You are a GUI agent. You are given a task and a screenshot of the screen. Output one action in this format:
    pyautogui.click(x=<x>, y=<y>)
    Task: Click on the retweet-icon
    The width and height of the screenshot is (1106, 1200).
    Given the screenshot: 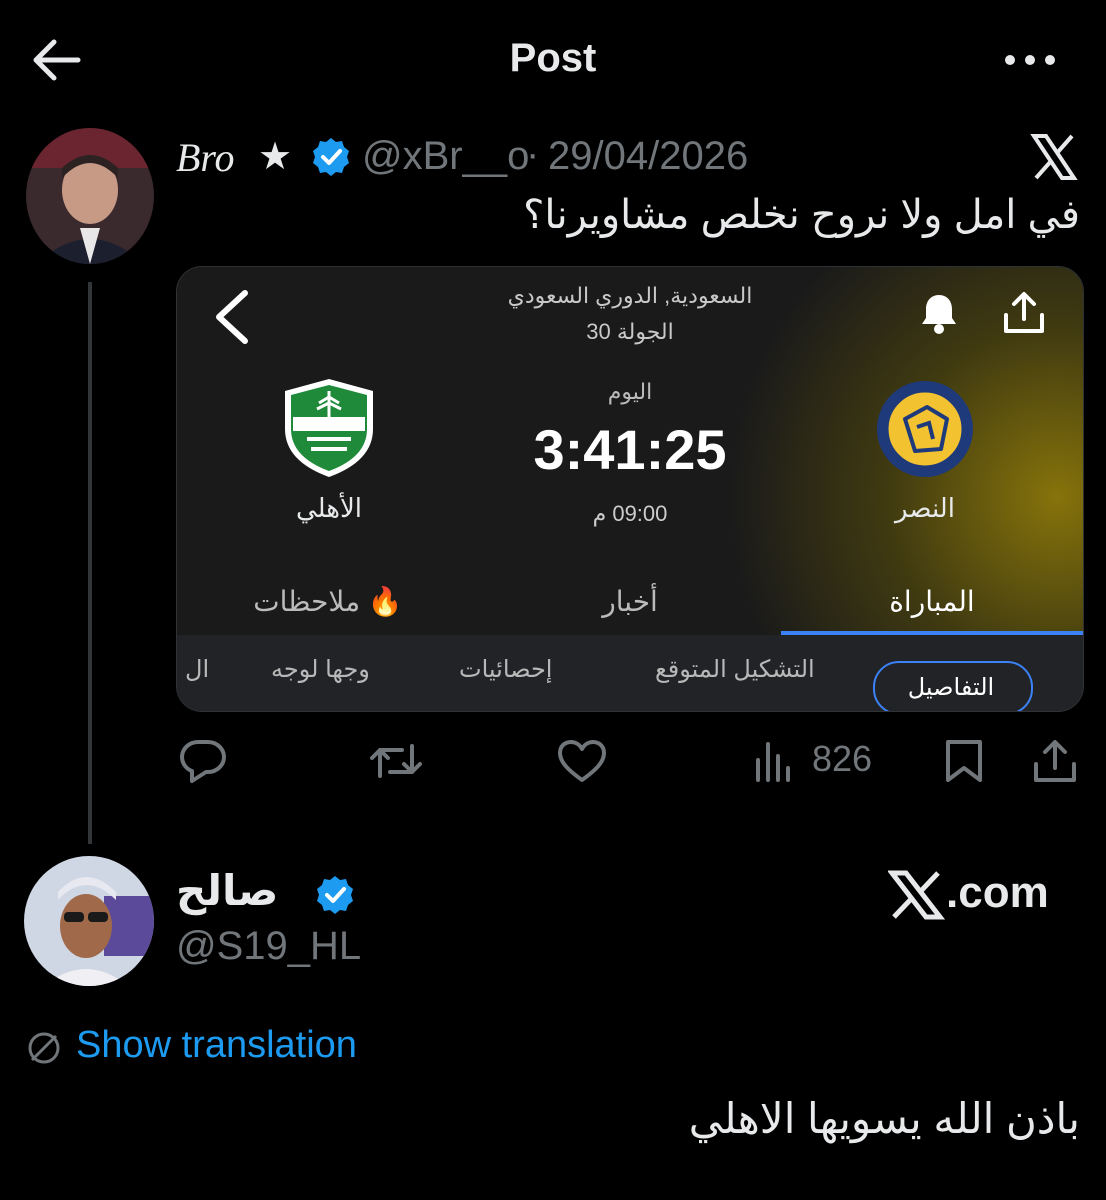 What is the action you would take?
    pyautogui.click(x=396, y=761)
    